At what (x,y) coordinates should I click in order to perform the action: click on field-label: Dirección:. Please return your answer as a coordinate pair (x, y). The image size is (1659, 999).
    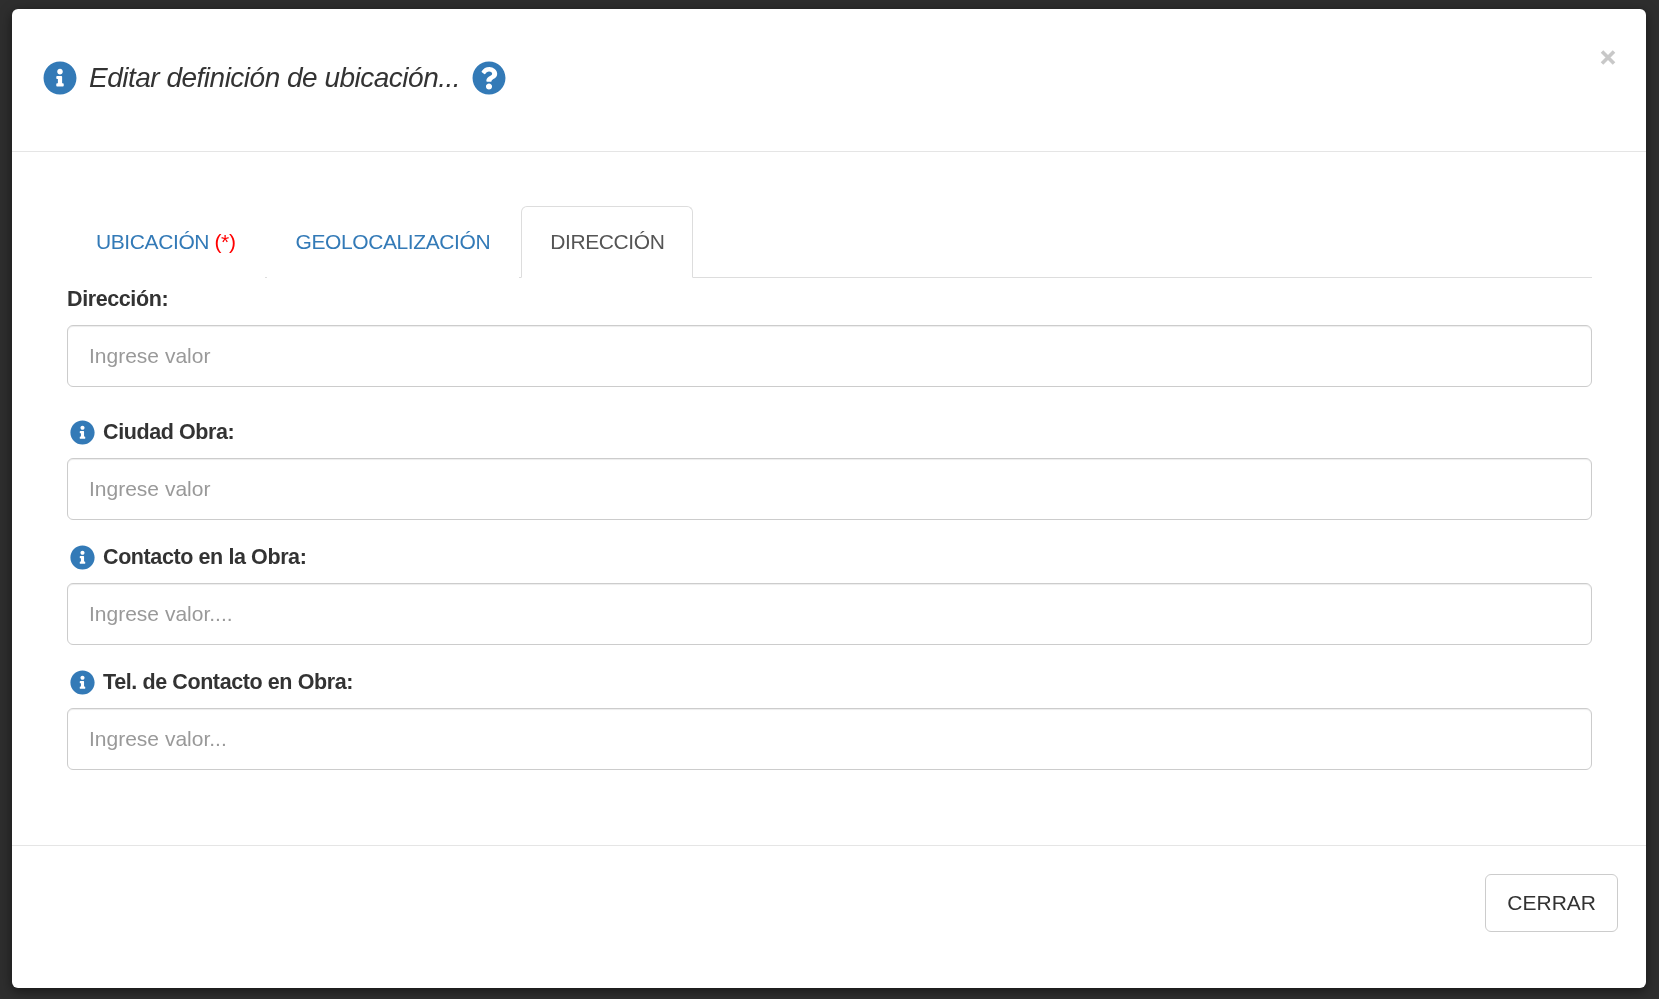
    Looking at the image, I should click on (118, 299).